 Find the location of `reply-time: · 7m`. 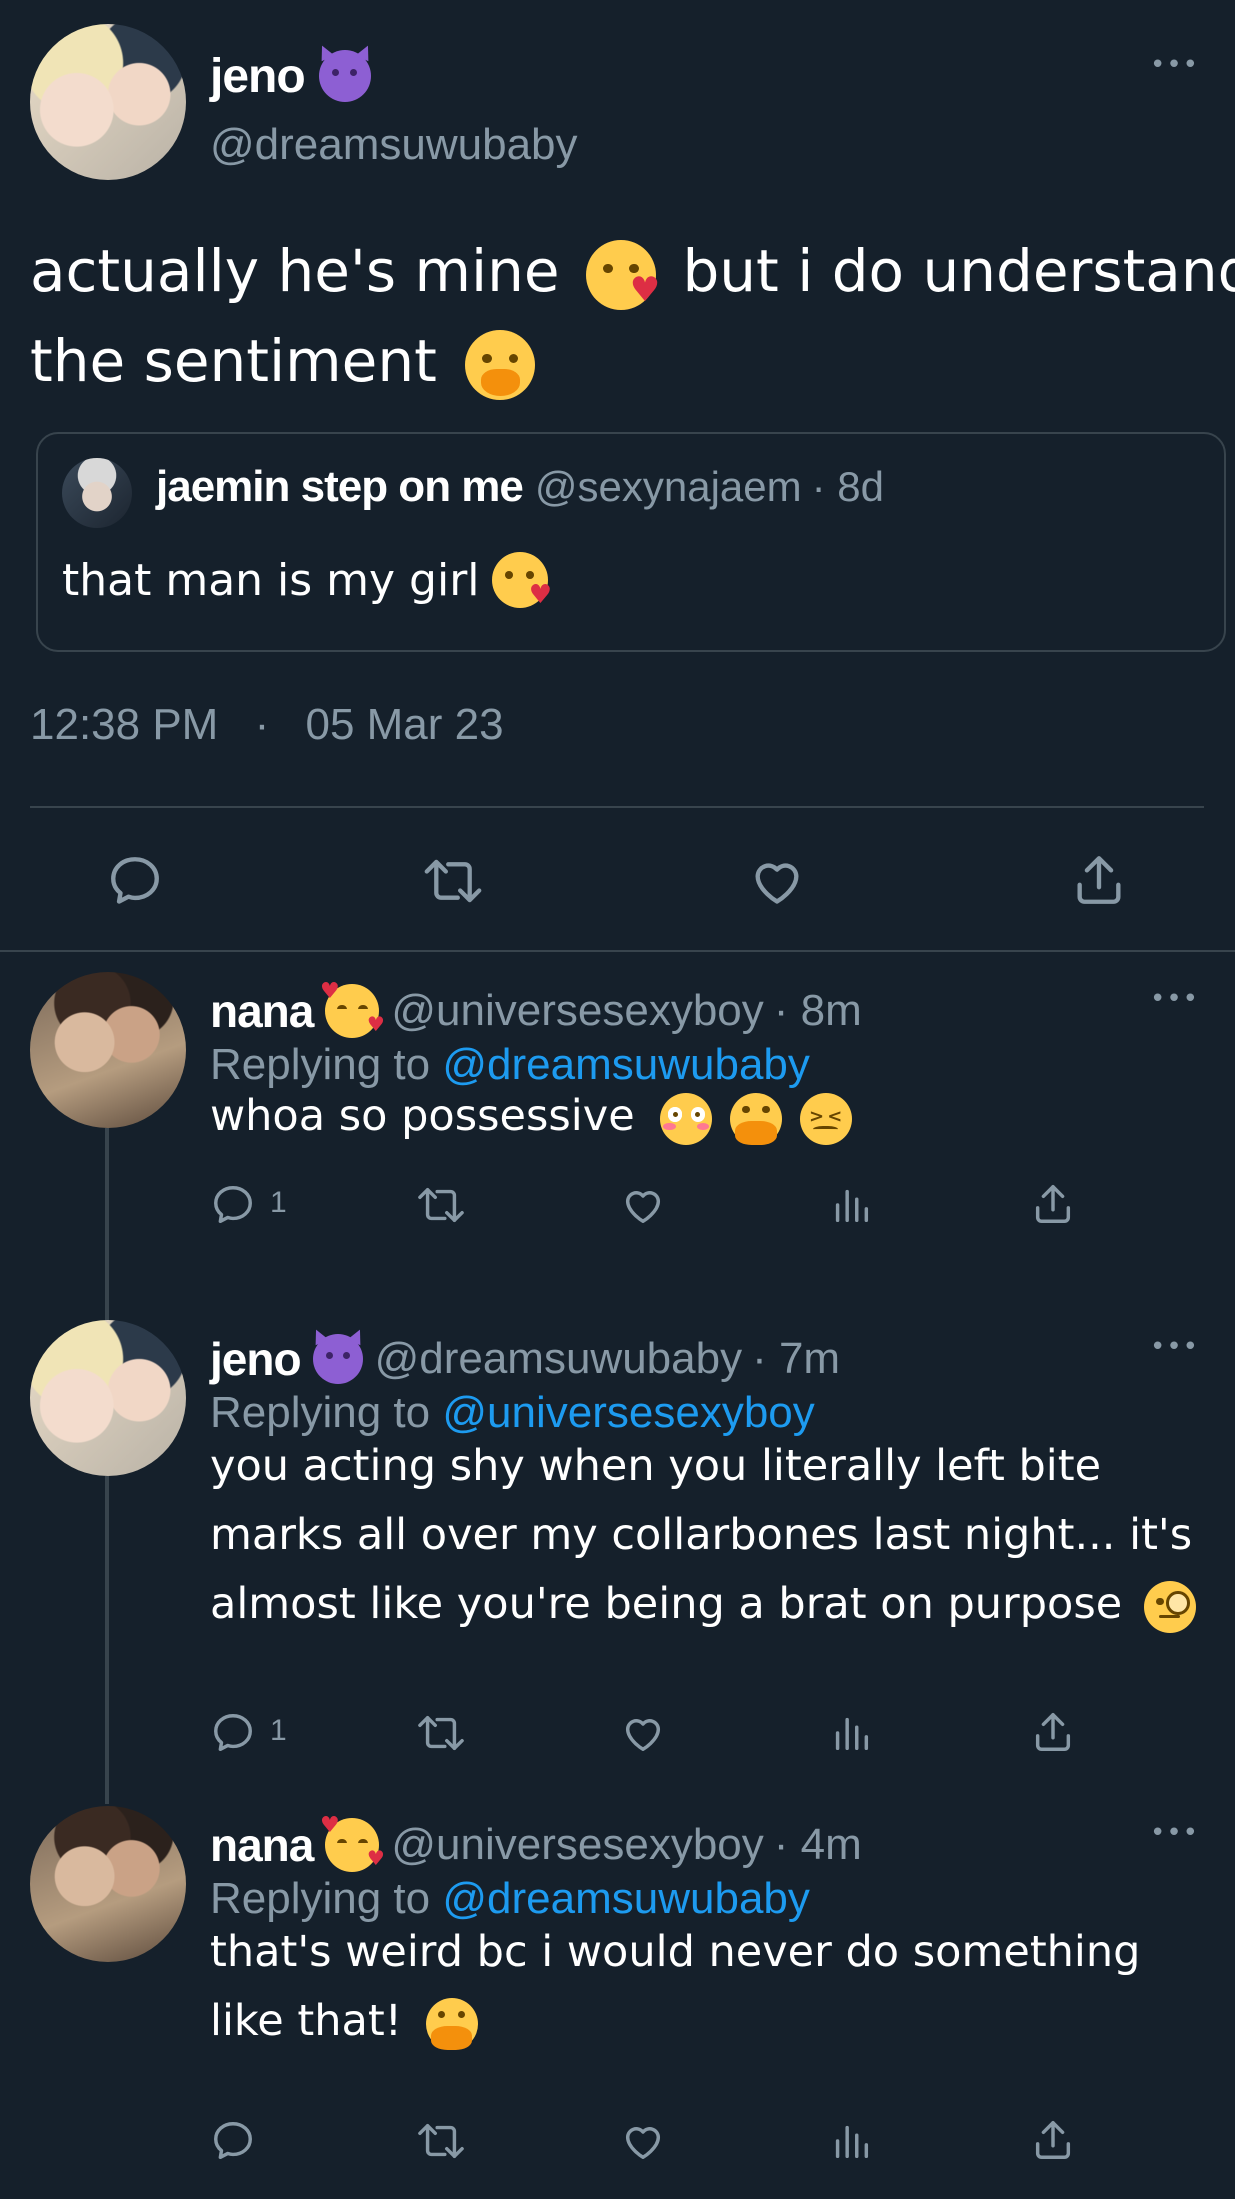

reply-time: · 7m is located at coordinates (796, 1358).